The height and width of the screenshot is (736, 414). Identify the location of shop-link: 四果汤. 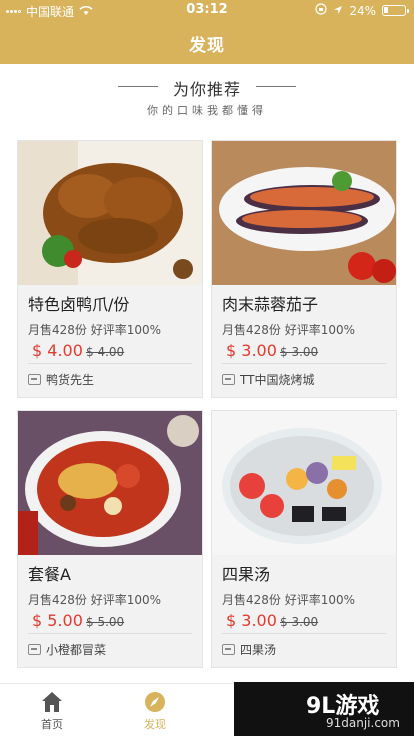
(249, 649).